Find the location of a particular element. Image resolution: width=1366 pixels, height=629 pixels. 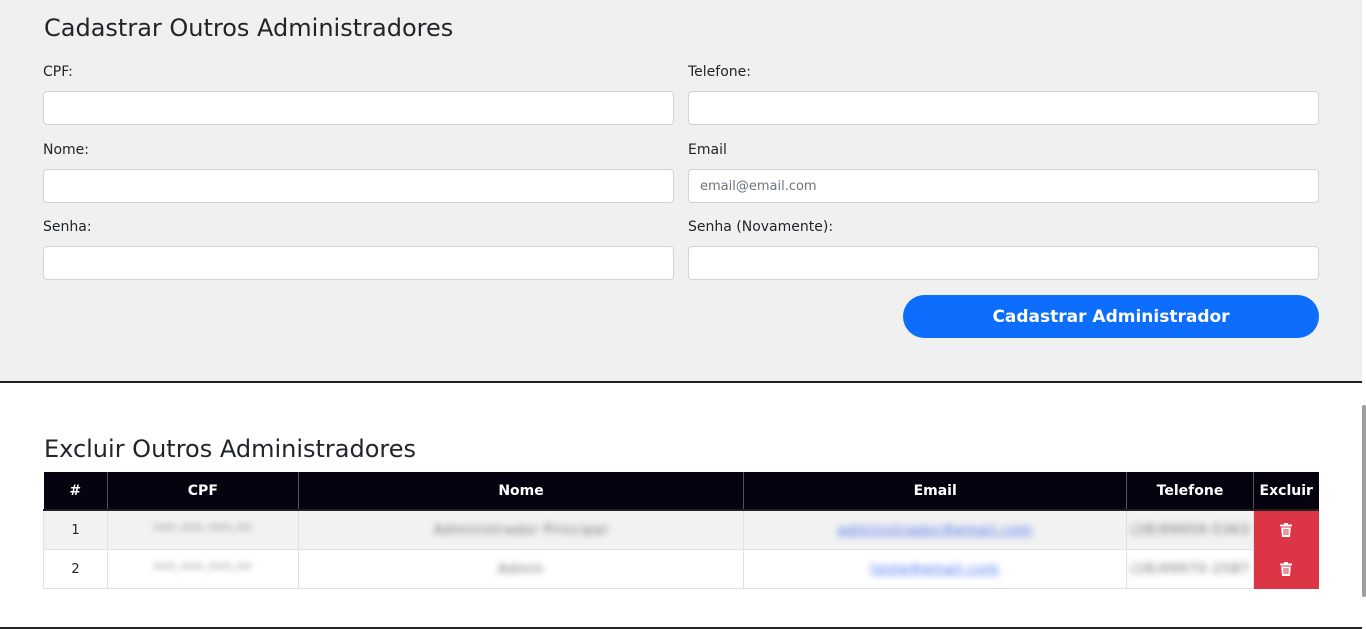

row-nome: Administrador Principal is located at coordinates (521, 529).